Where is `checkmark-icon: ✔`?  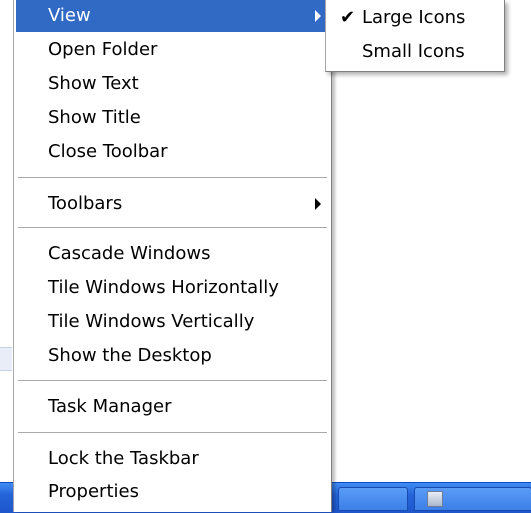
checkmark-icon: ✔ is located at coordinates (348, 17).